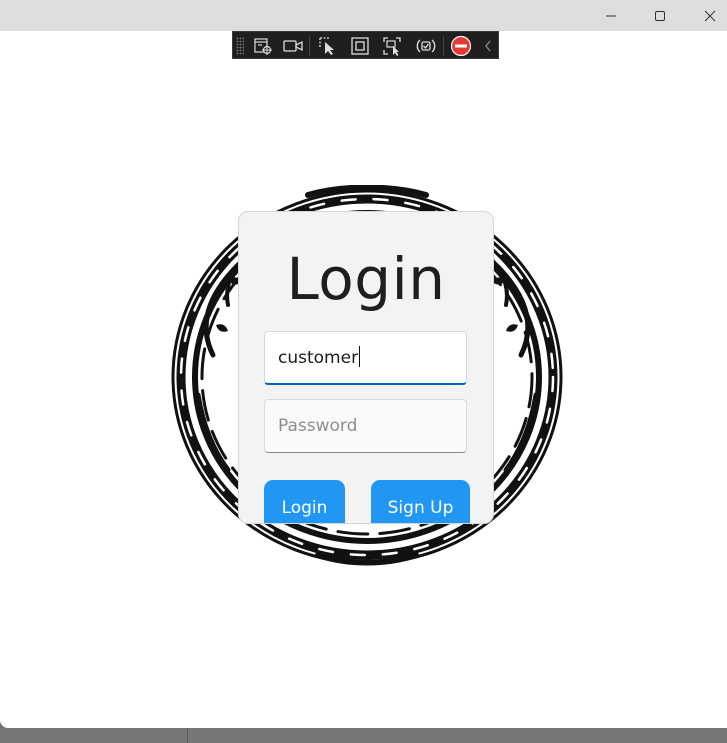 The height and width of the screenshot is (743, 727). What do you see at coordinates (360, 356) in the screenshot?
I see `text-caret` at bounding box center [360, 356].